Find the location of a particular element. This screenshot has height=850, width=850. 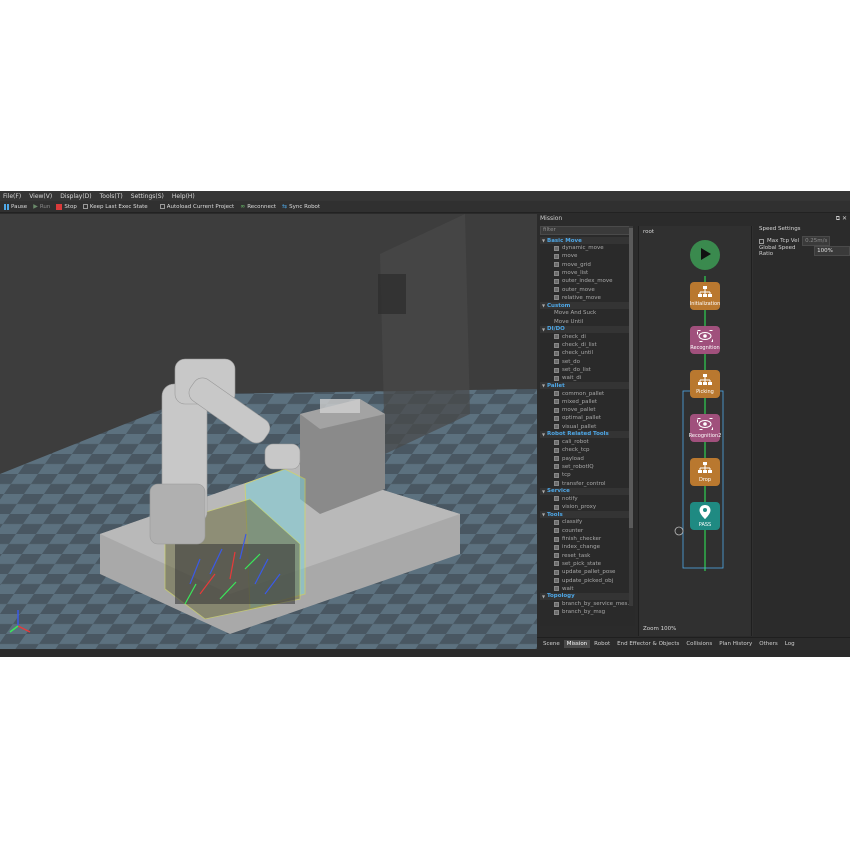

library-item: outer_index_move is located at coordinates (587, 281).